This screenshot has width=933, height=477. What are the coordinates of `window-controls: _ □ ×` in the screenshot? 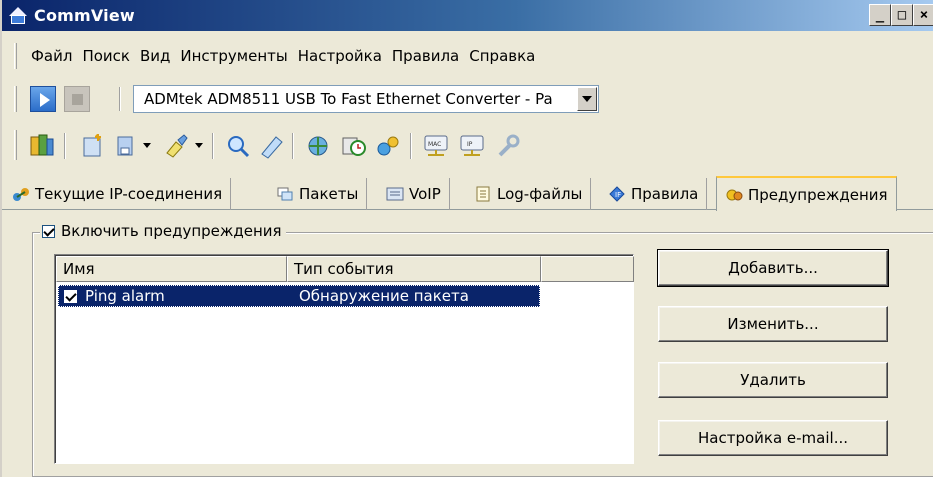 It's located at (901, 15).